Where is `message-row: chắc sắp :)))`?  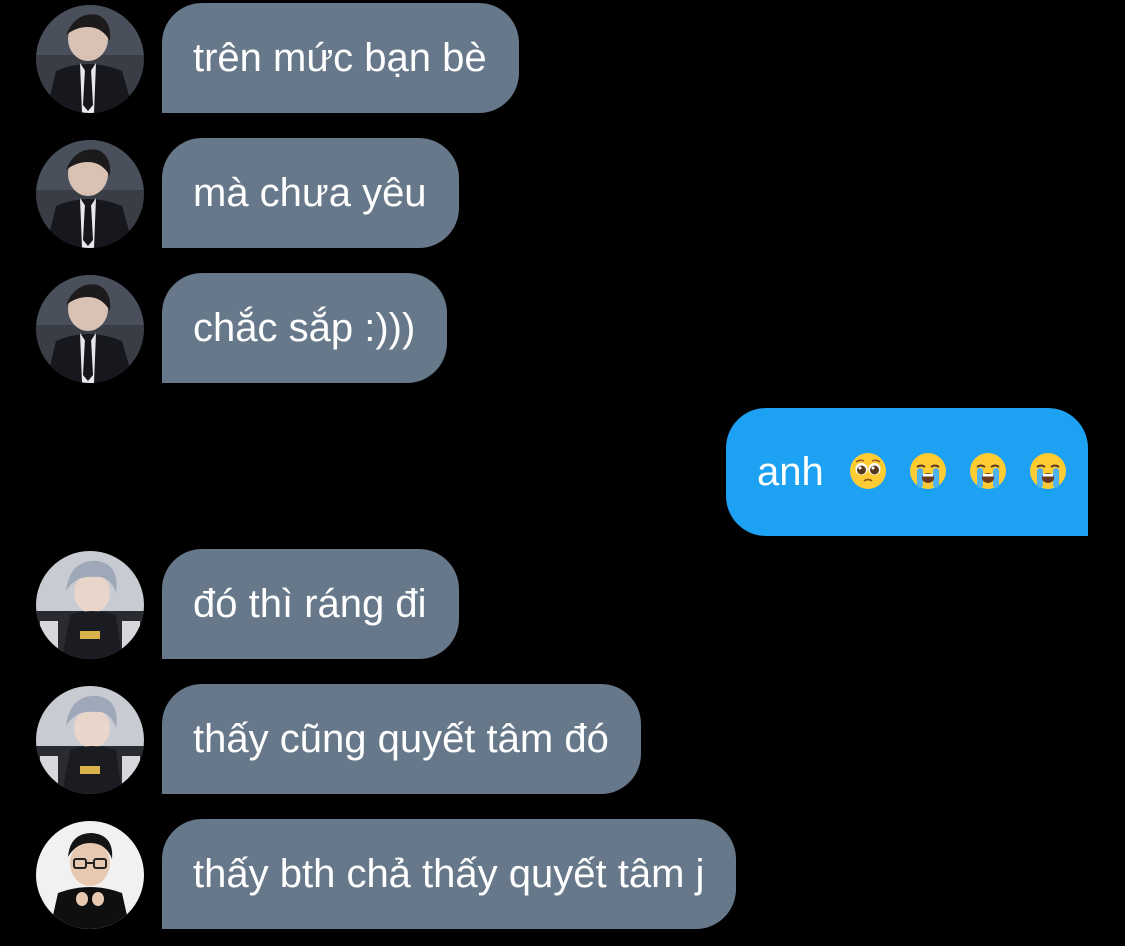 message-row: chắc sắp :))) is located at coordinates (562, 328).